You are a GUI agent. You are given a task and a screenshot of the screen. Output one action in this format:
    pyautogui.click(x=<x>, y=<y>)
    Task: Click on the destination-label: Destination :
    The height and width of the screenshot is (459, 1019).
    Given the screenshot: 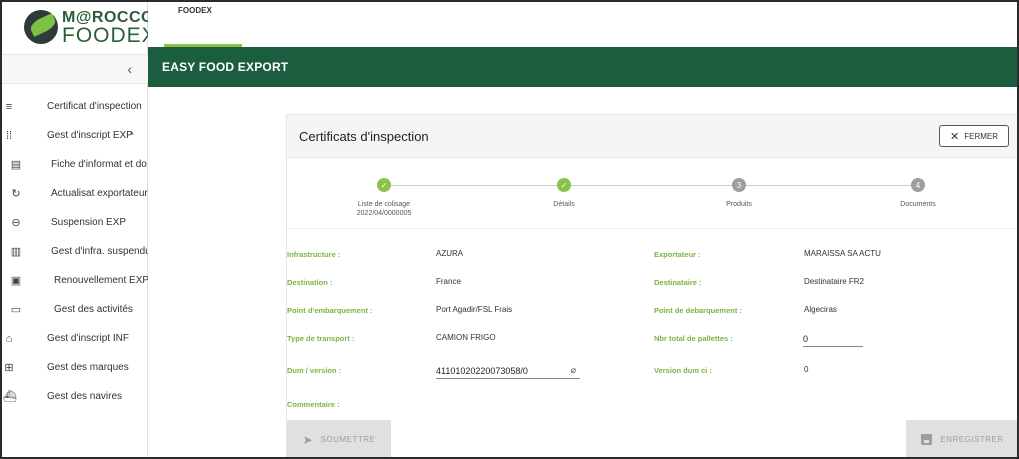 What is the action you would take?
    pyautogui.click(x=310, y=282)
    